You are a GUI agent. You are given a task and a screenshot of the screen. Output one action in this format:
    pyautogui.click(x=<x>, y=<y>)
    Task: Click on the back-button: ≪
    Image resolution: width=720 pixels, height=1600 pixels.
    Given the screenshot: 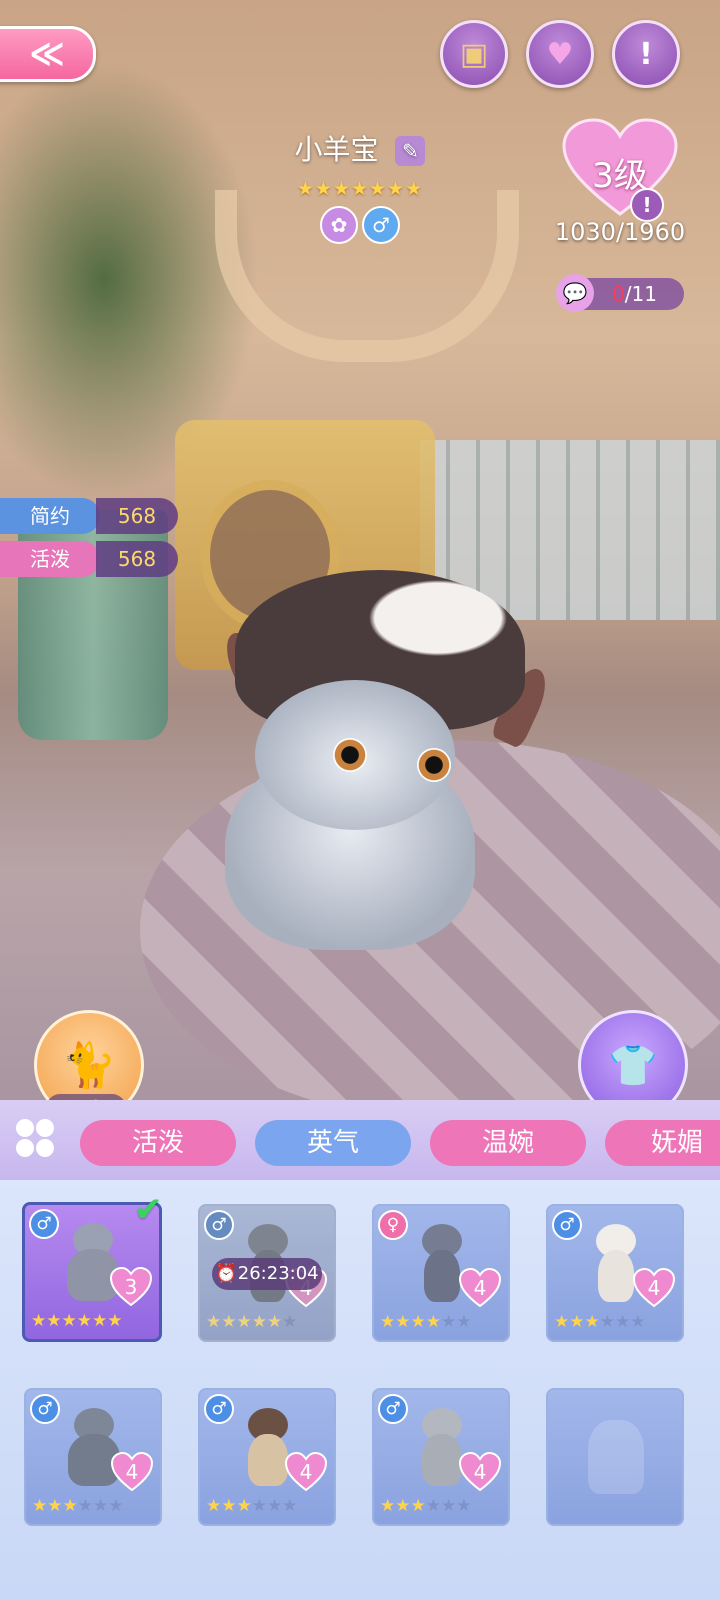 What is the action you would take?
    pyautogui.click(x=48, y=54)
    